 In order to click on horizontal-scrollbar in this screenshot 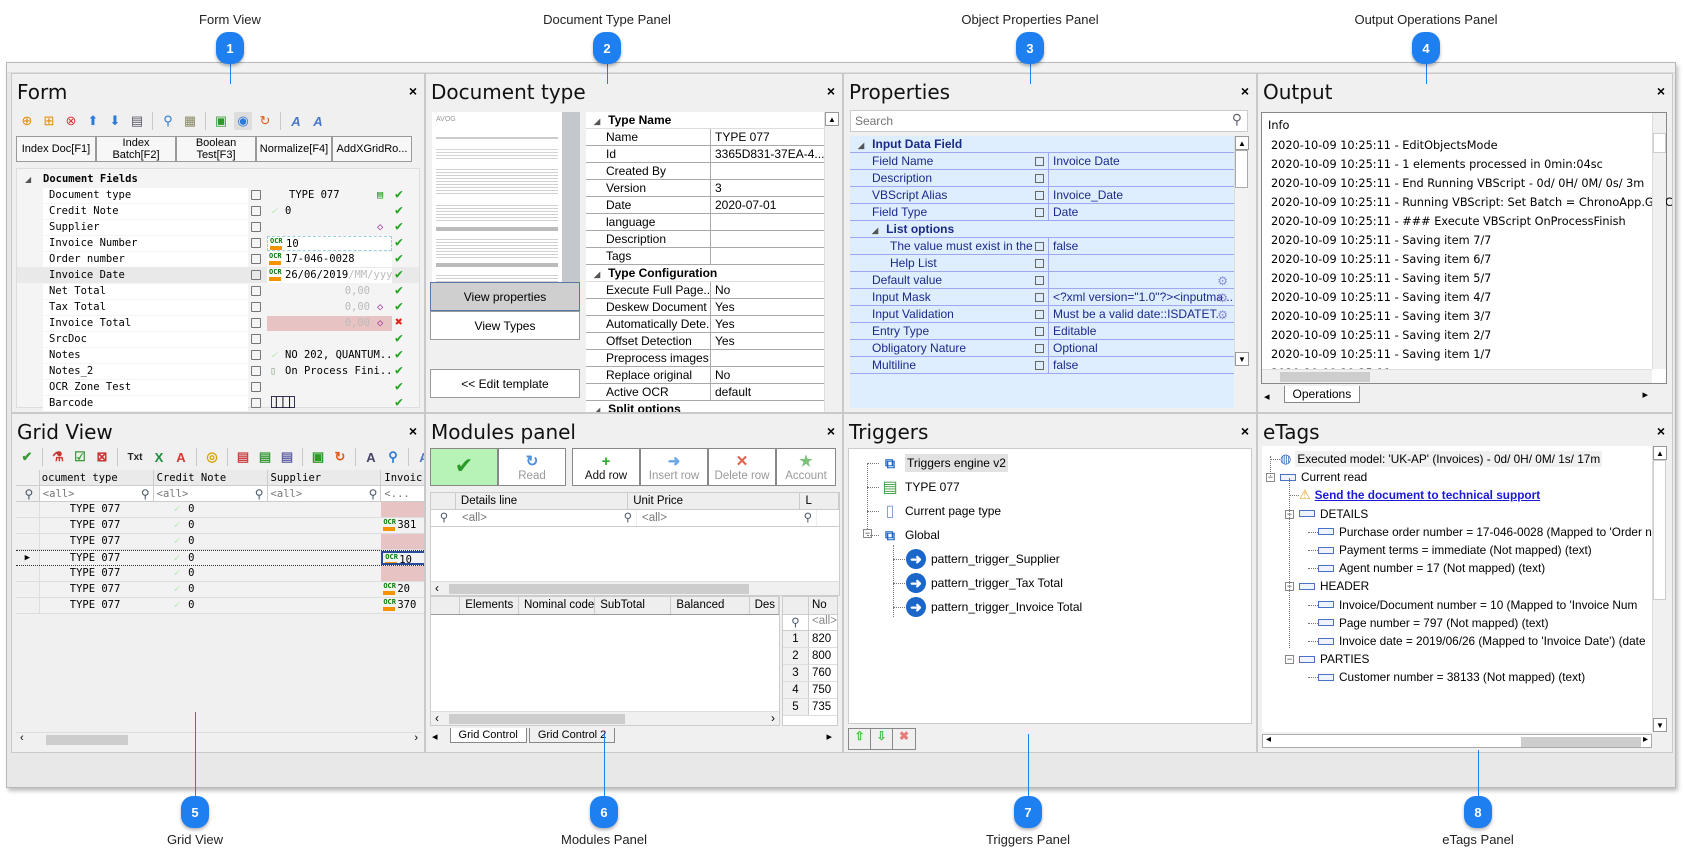, I will do `click(1457, 376)`.